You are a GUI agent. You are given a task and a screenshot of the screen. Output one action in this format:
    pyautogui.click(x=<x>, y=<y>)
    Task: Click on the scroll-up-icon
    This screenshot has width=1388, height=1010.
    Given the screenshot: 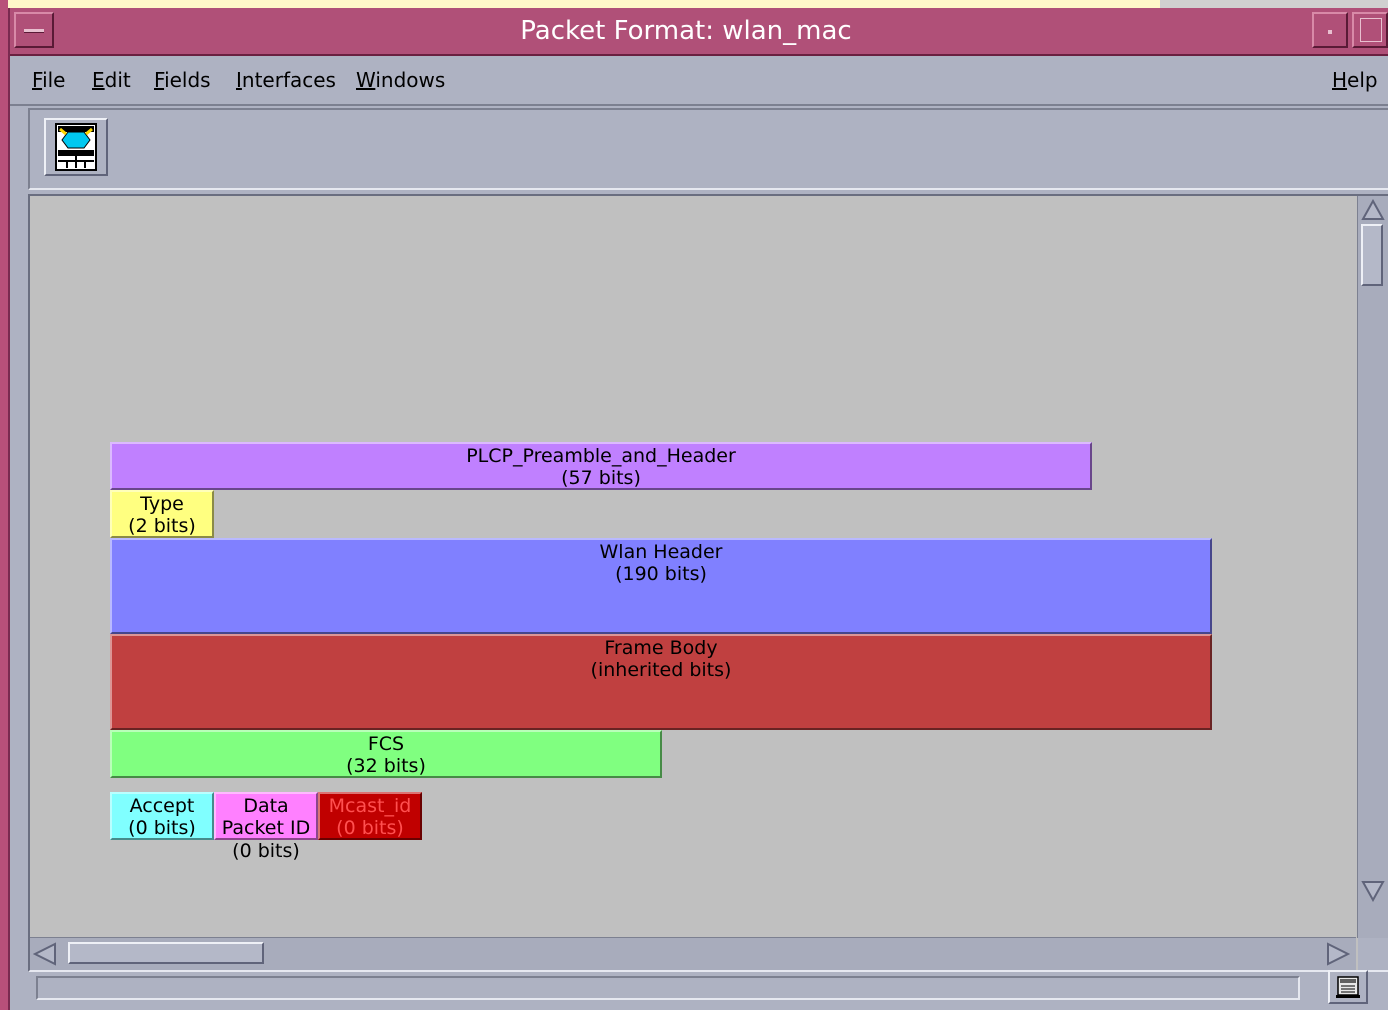 What is the action you would take?
    pyautogui.click(x=1373, y=210)
    